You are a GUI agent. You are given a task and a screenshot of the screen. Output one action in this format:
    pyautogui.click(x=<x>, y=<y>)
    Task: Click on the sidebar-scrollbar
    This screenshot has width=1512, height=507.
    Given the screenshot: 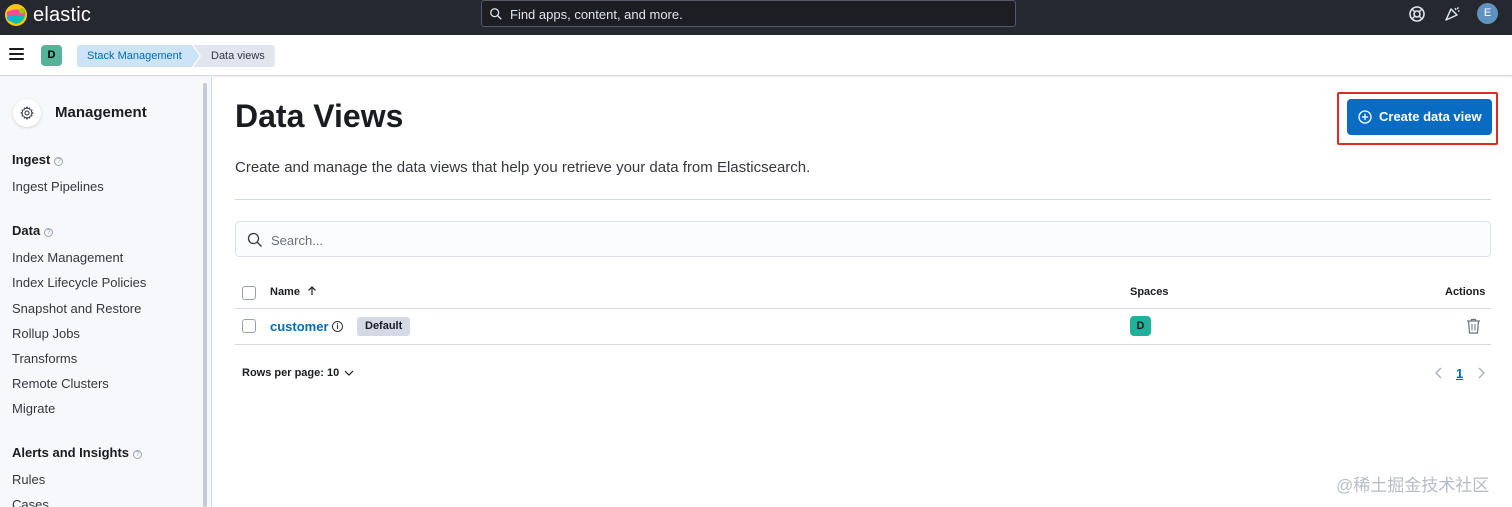 What is the action you would take?
    pyautogui.click(x=205, y=295)
    